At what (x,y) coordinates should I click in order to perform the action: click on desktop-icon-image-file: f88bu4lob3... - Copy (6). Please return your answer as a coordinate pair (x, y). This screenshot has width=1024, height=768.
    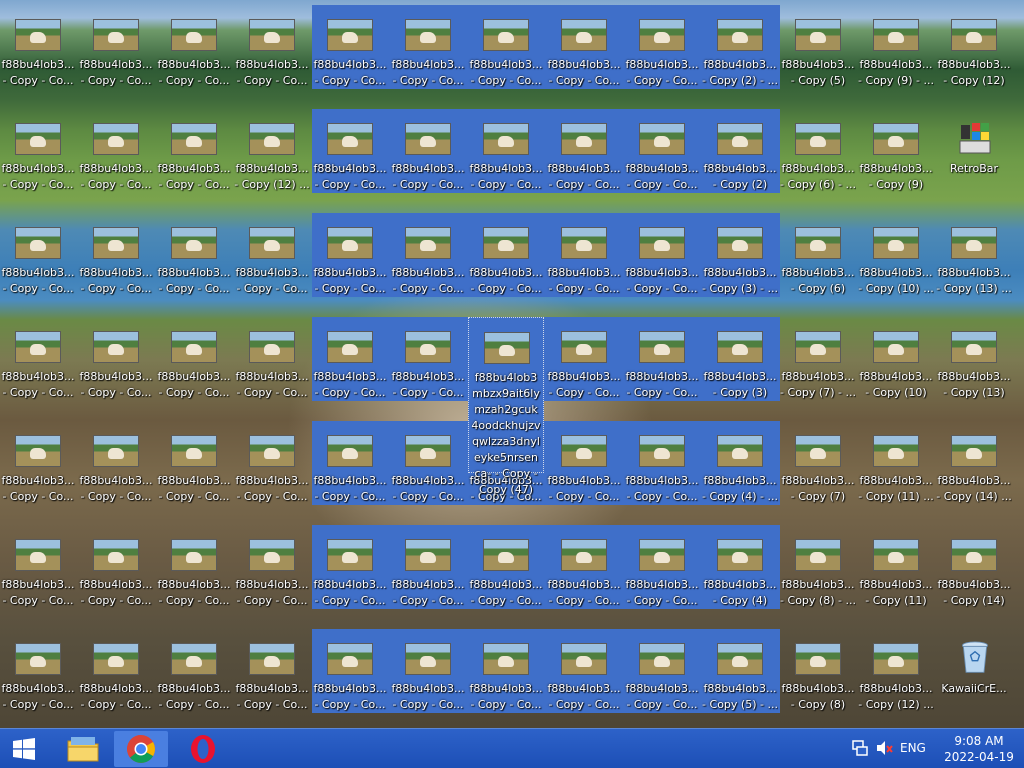
    Looking at the image, I should click on (818, 255).